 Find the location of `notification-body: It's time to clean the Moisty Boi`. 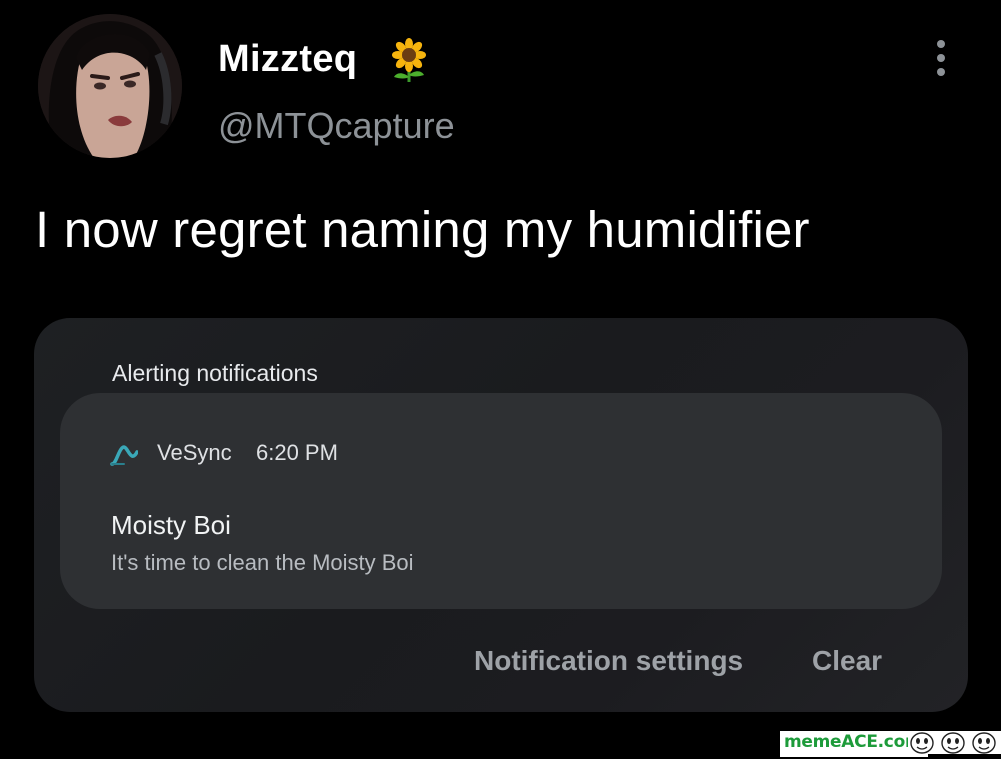

notification-body: It's time to clean the Moisty Boi is located at coordinates (262, 562).